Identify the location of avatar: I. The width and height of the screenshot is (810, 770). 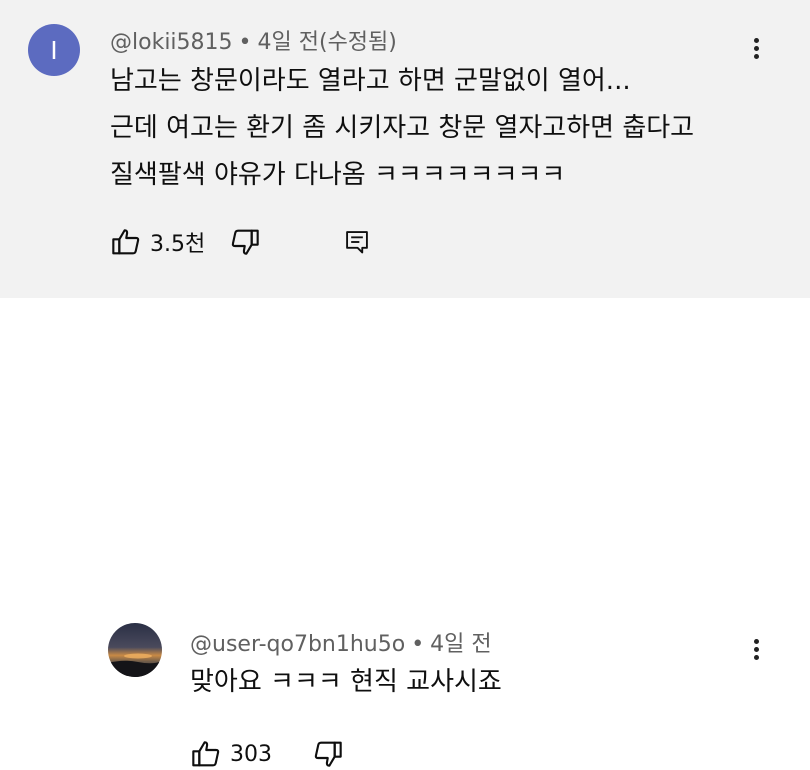
(54, 50).